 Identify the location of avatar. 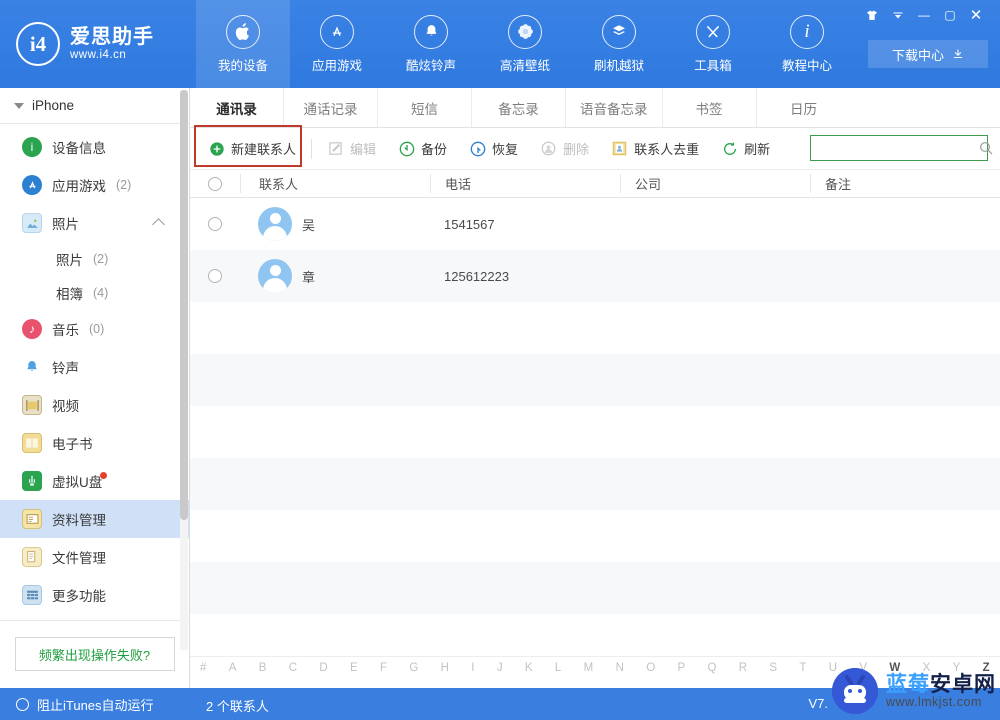
(275, 224).